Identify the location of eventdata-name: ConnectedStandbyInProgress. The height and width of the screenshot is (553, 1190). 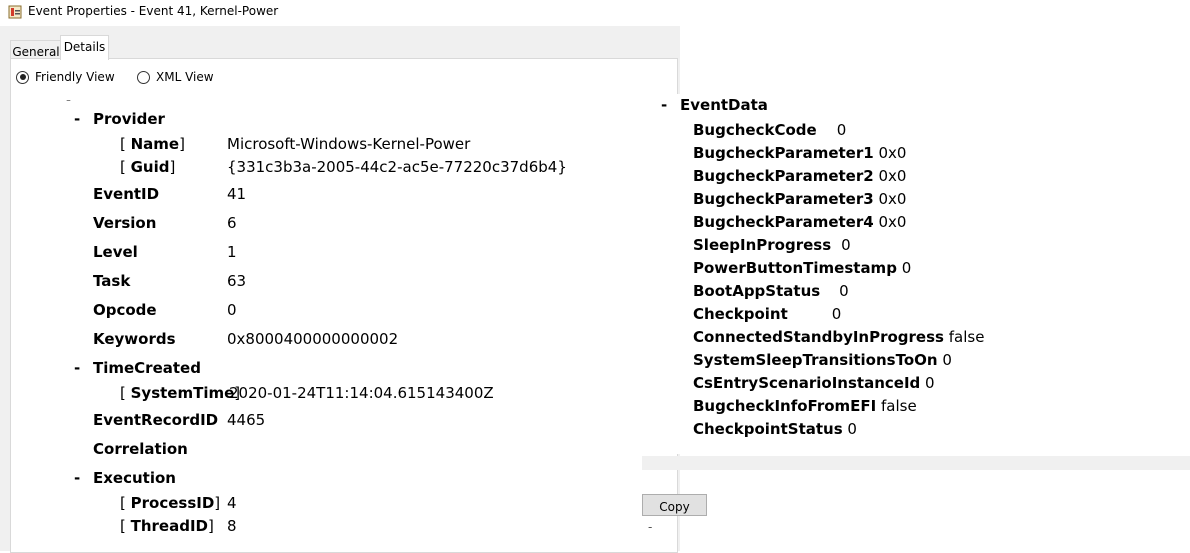
(818, 337).